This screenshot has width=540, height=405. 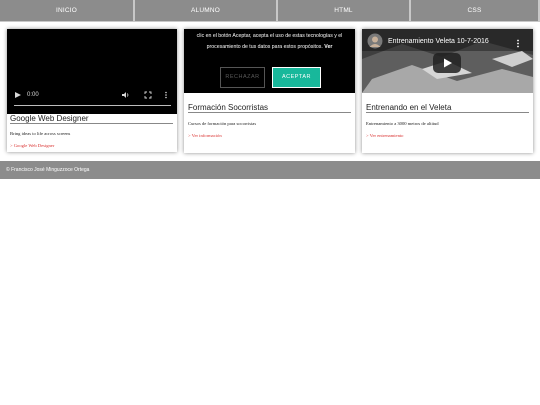 I want to click on fullscreen-icon, so click(x=148, y=95).